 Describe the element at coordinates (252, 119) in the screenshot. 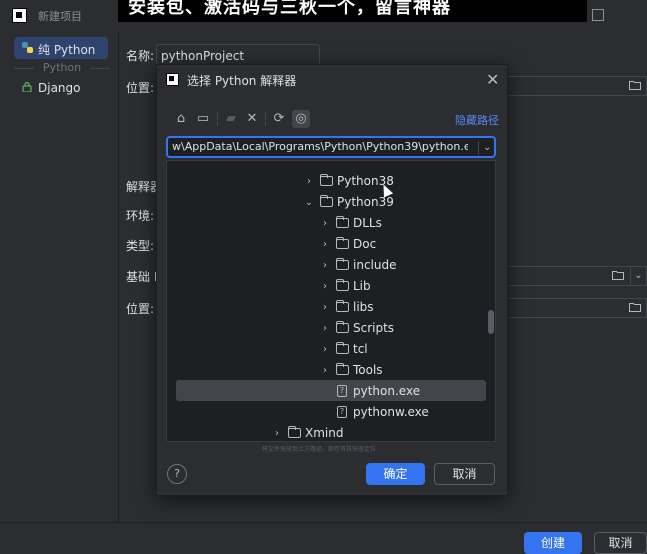

I see `delete-icon: ✕` at that location.